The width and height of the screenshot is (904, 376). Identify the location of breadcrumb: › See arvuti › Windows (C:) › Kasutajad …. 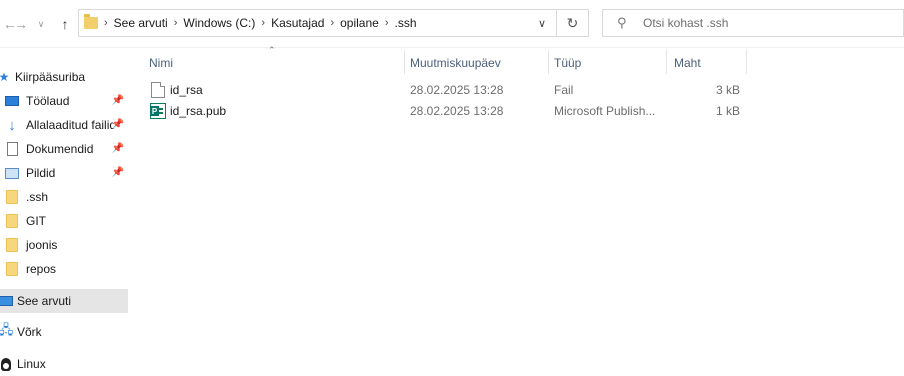
(257, 23).